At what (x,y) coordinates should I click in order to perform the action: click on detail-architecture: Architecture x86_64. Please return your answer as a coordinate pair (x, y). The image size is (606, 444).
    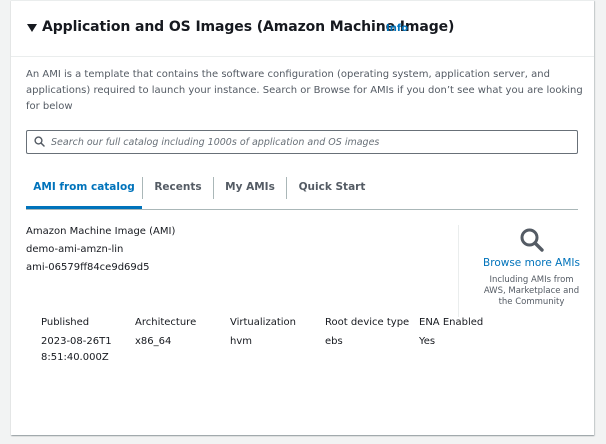
    Looking at the image, I should click on (165, 332).